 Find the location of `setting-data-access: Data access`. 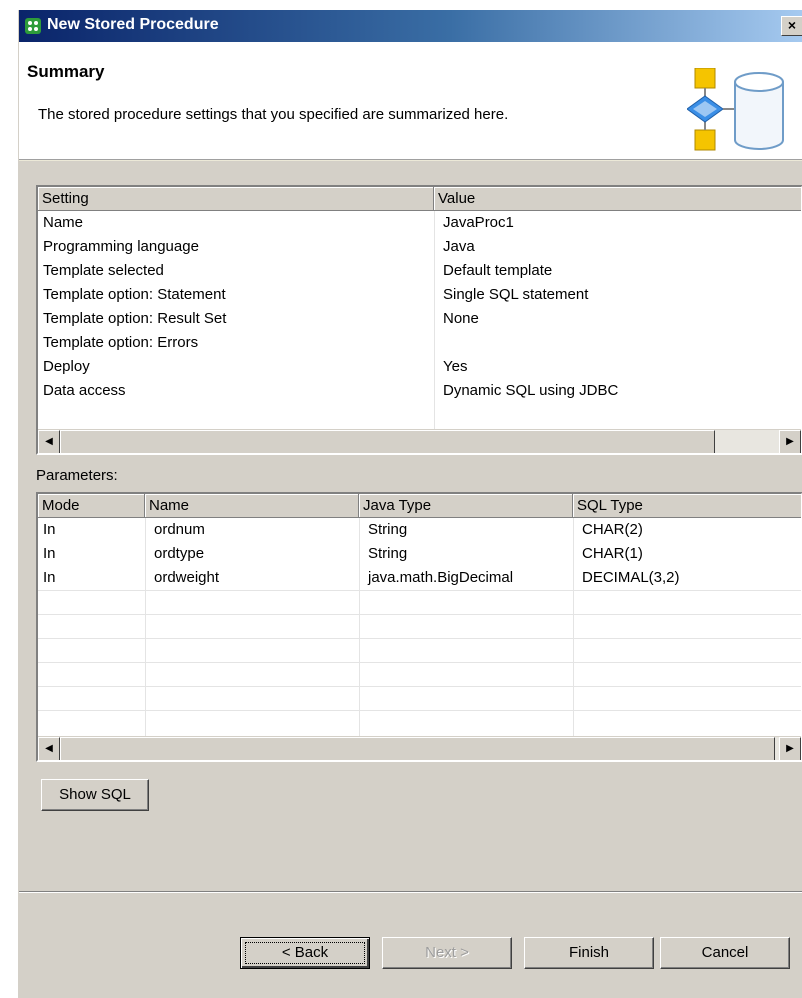

setting-data-access: Data access is located at coordinates (84, 390).